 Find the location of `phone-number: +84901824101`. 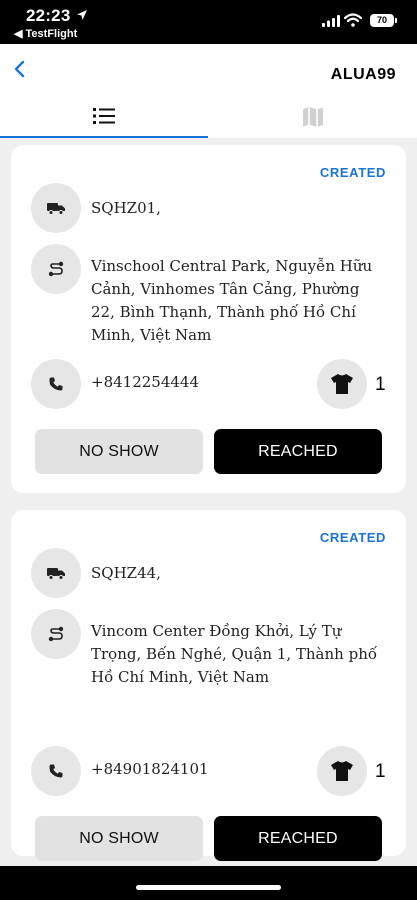

phone-number: +84901824101 is located at coordinates (150, 769).